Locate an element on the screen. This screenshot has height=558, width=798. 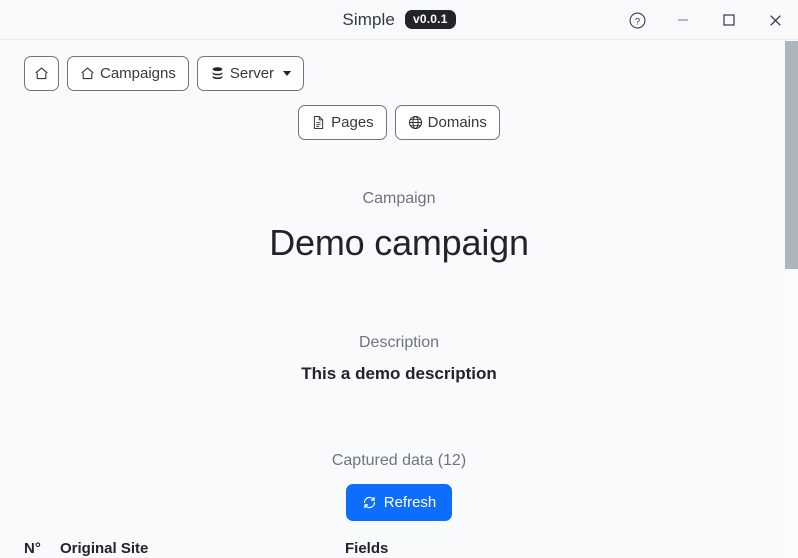
campaigns-button: Campaigns is located at coordinates (128, 73).